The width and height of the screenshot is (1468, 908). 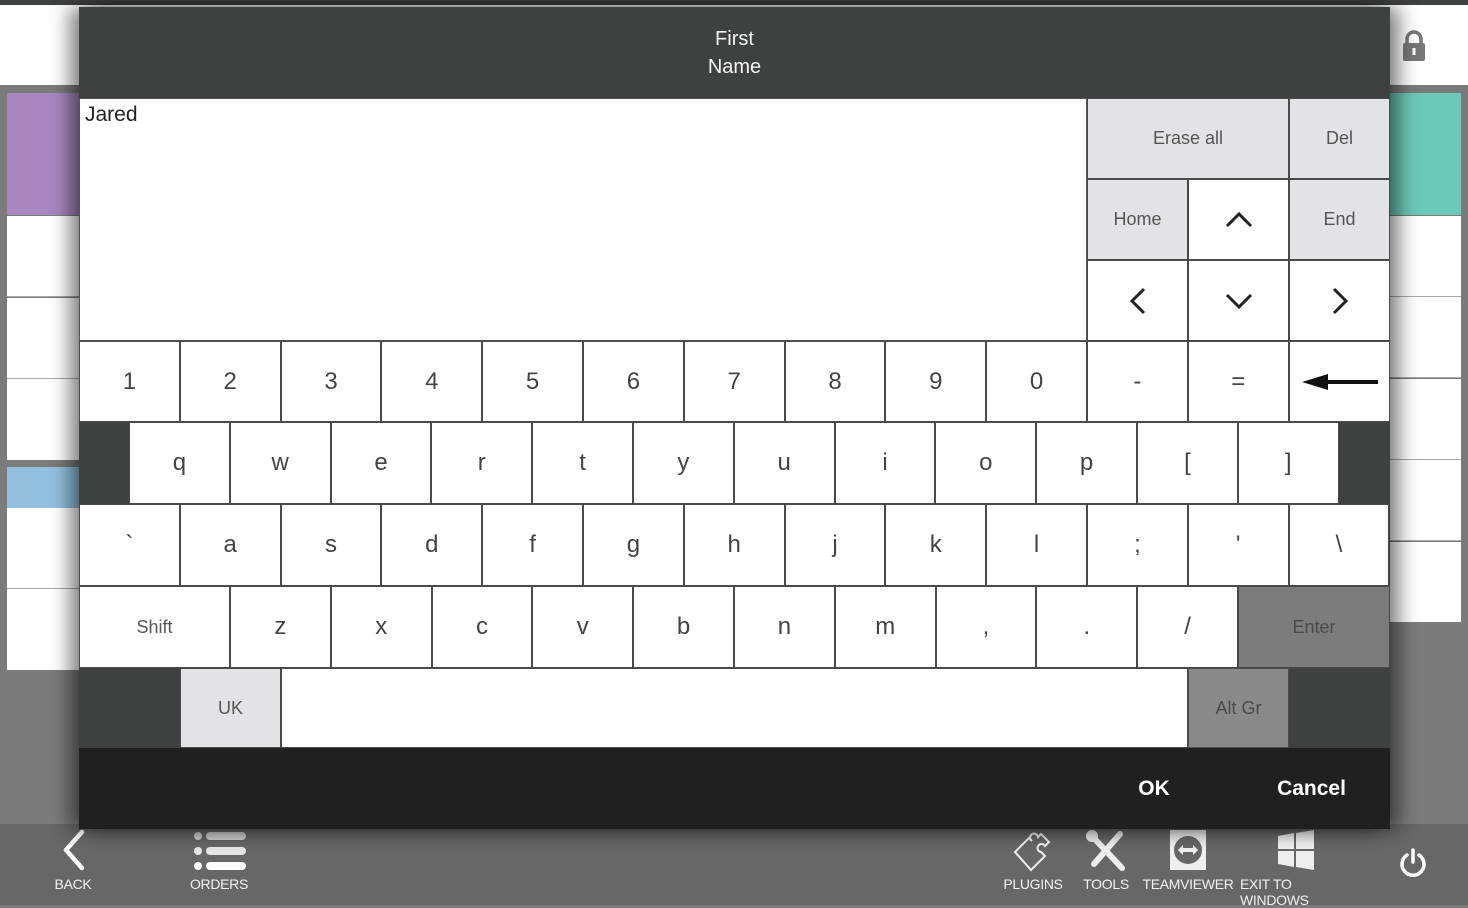 What do you see at coordinates (1339, 219) in the screenshot?
I see `end-key: End` at bounding box center [1339, 219].